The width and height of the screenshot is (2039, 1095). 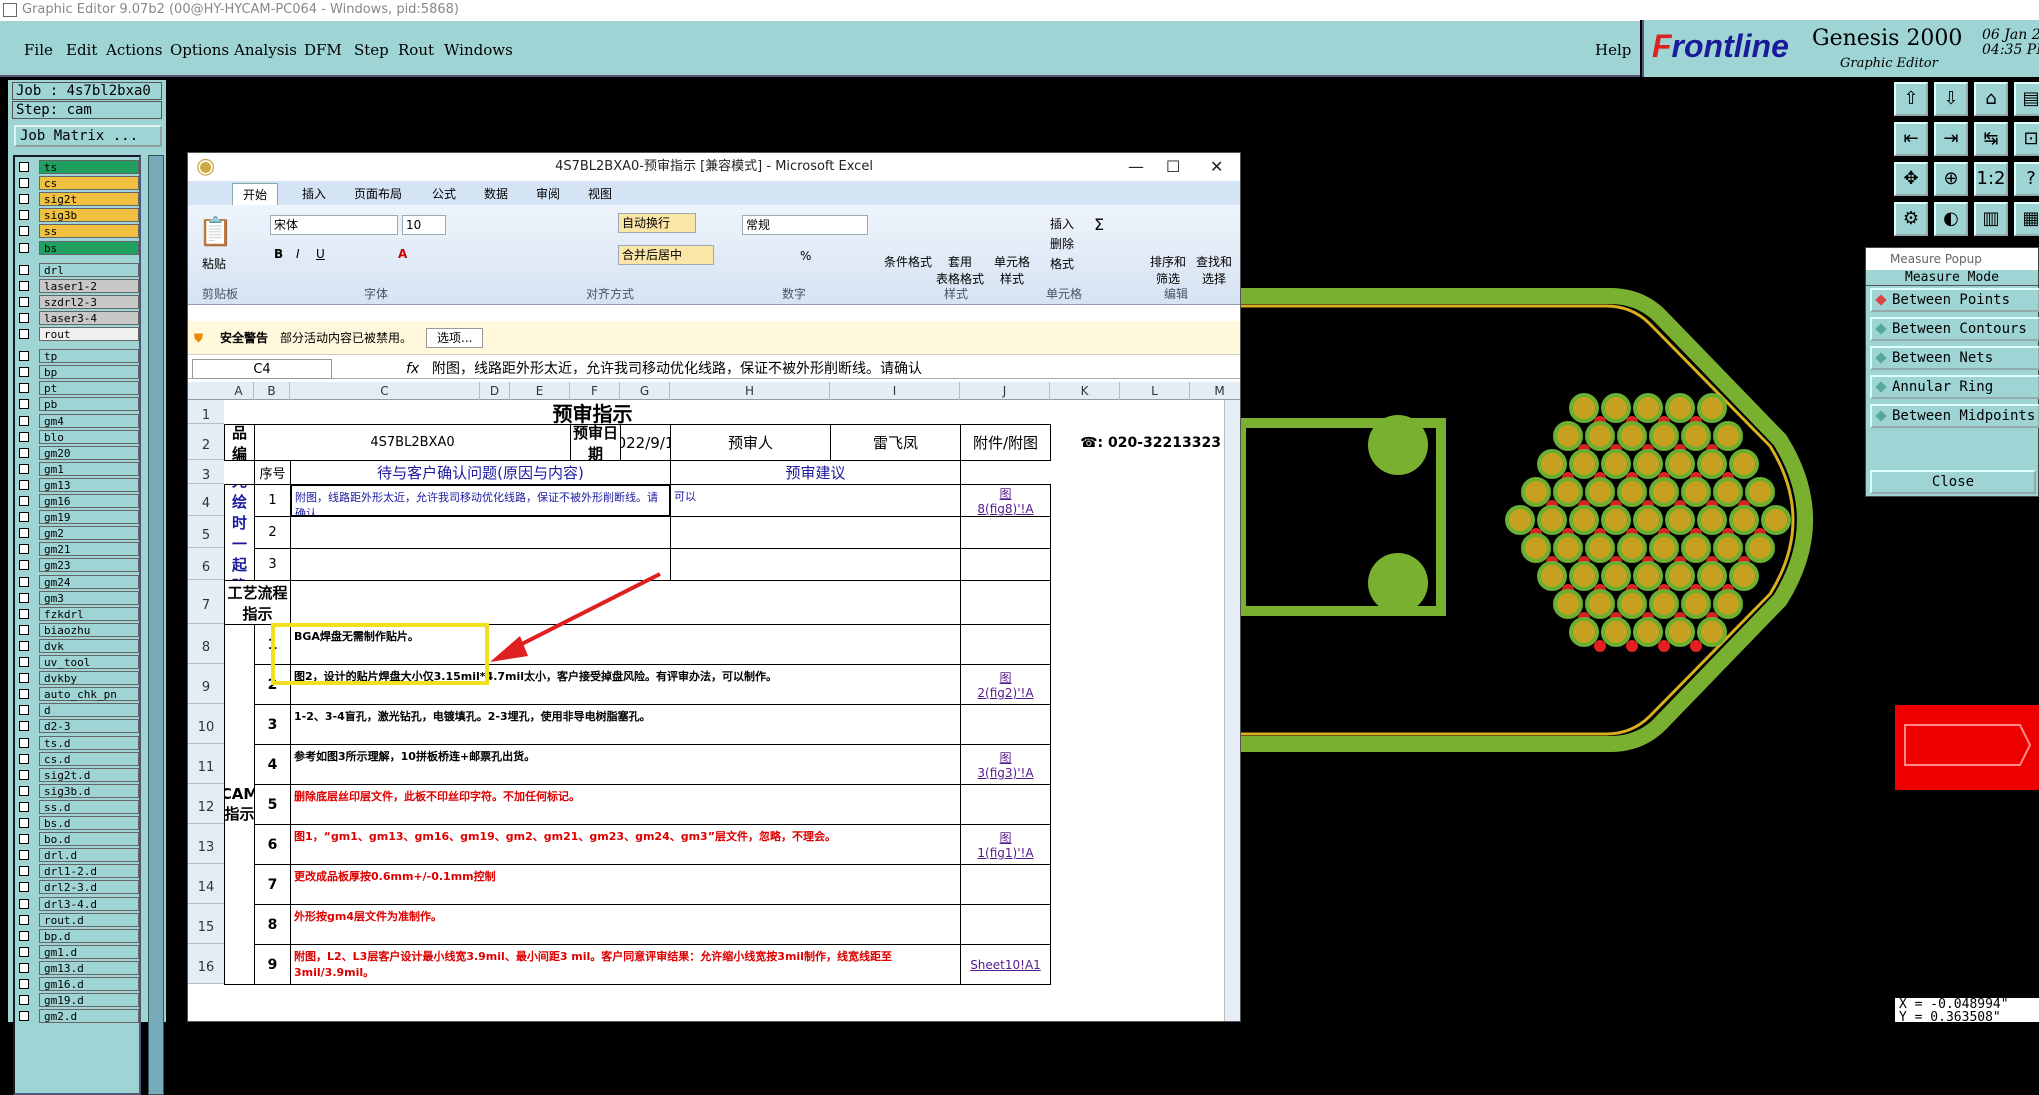 What do you see at coordinates (205, 167) in the screenshot?
I see `office-button-icon: ◉` at bounding box center [205, 167].